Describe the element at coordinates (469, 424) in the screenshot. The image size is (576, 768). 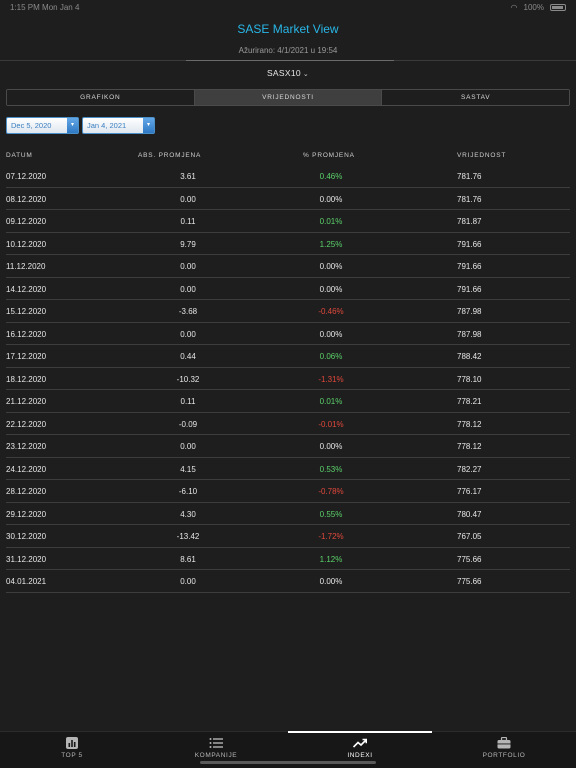
I see `cell-value: 778.12` at that location.